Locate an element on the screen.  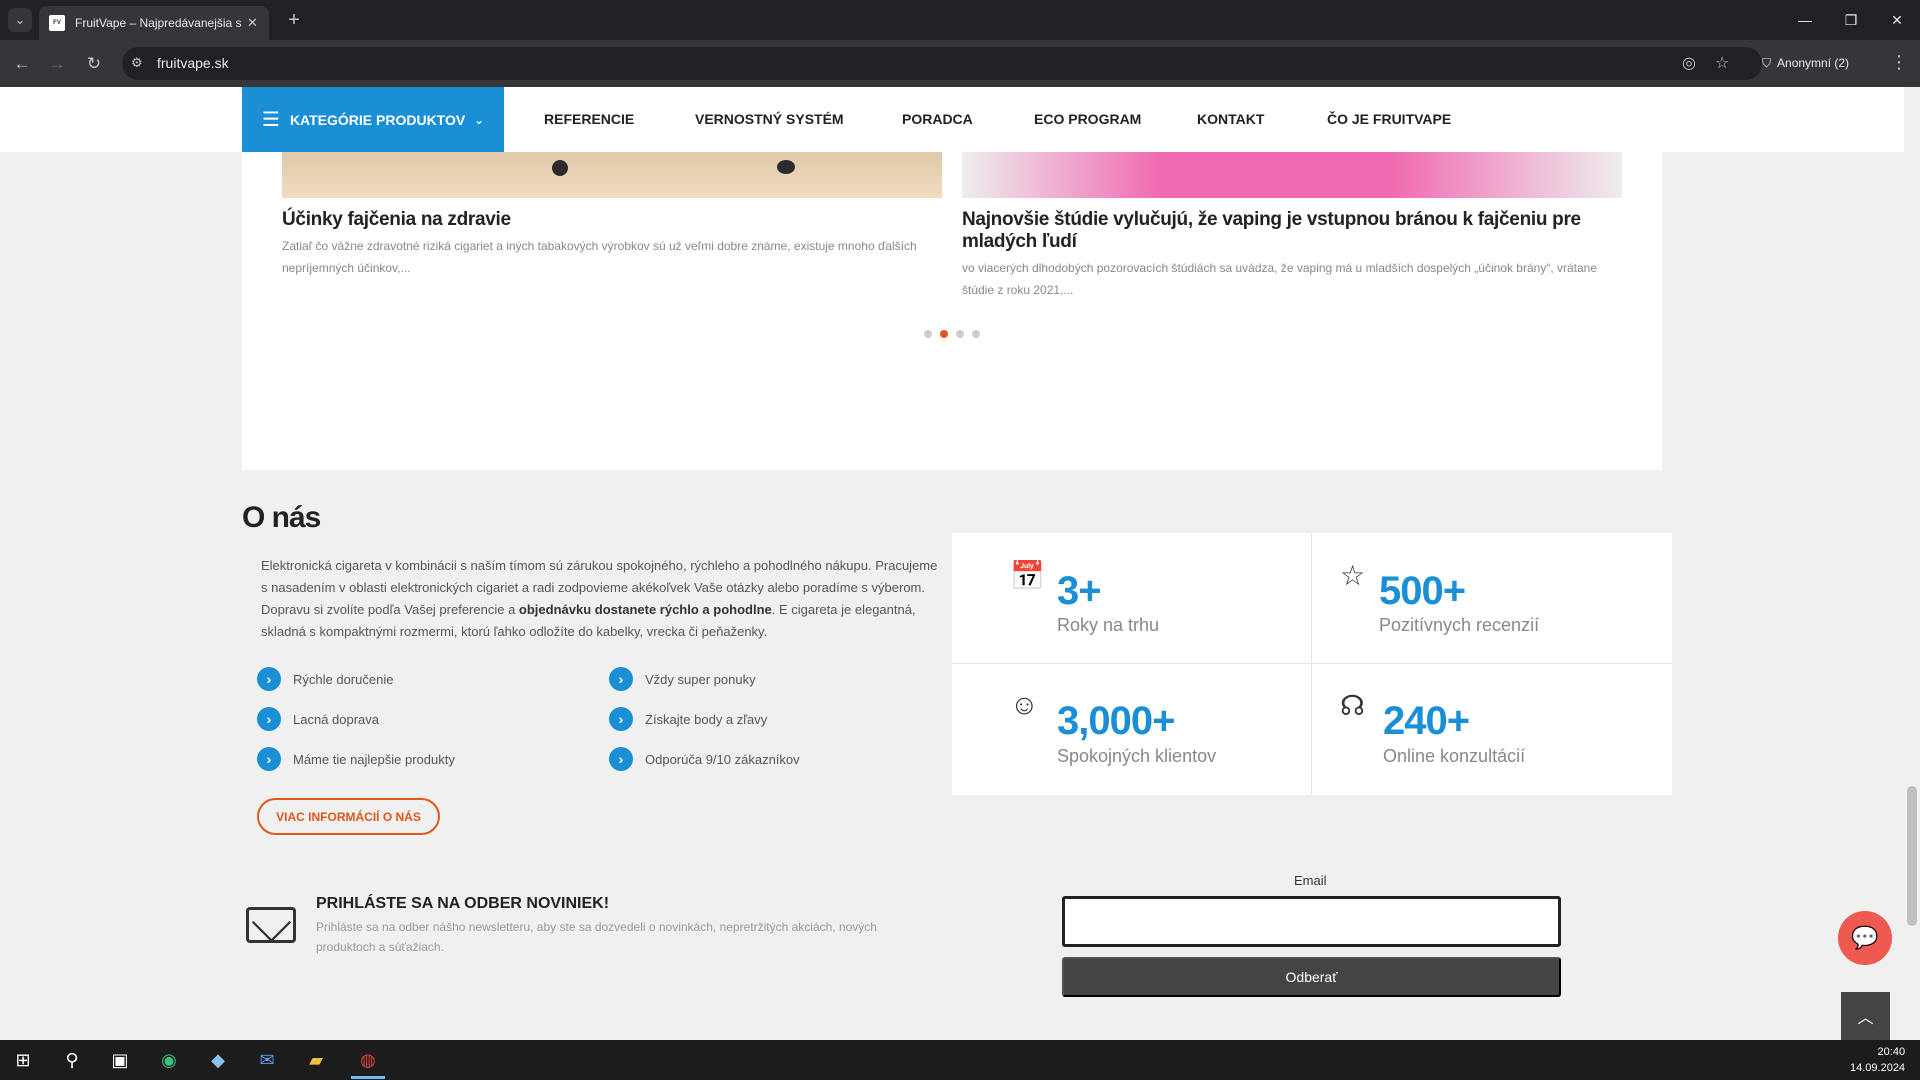
tab-title: FruitVape – Najpredávanejšia sí is located at coordinates (158, 23).